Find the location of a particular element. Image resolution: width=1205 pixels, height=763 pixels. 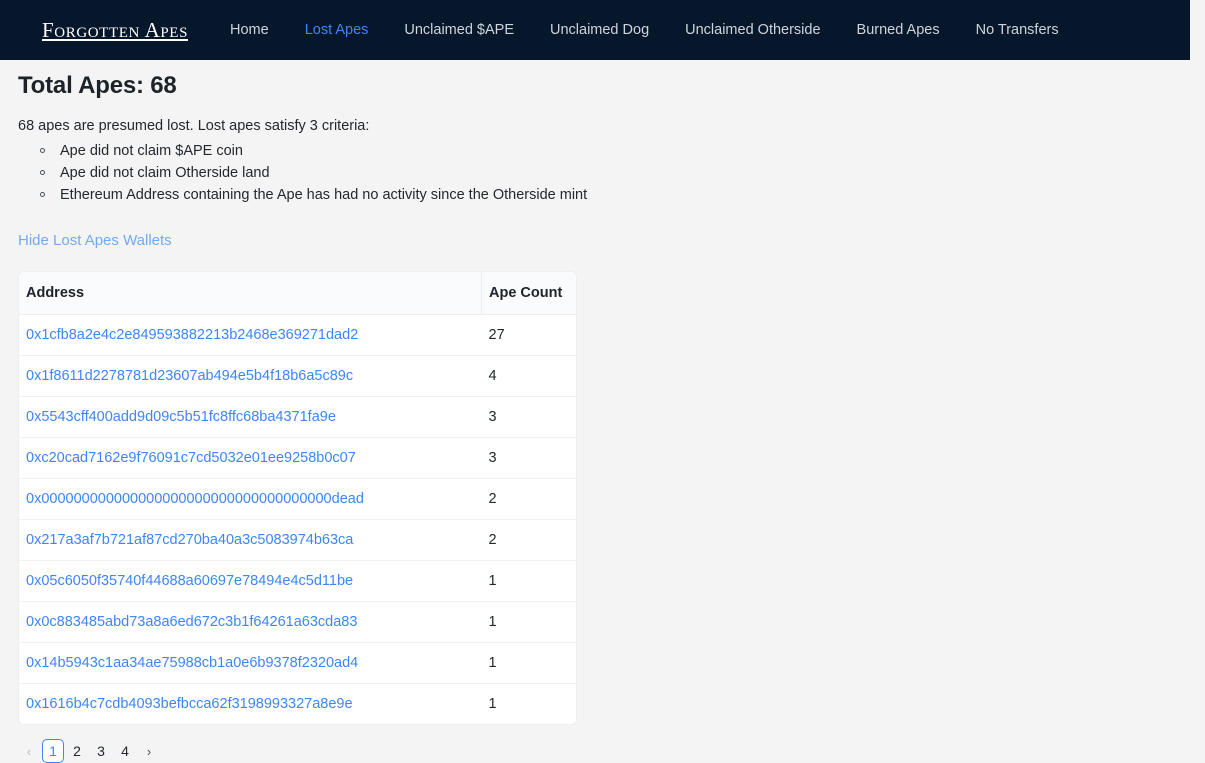

cell-ape-count: 4 is located at coordinates (528, 376).